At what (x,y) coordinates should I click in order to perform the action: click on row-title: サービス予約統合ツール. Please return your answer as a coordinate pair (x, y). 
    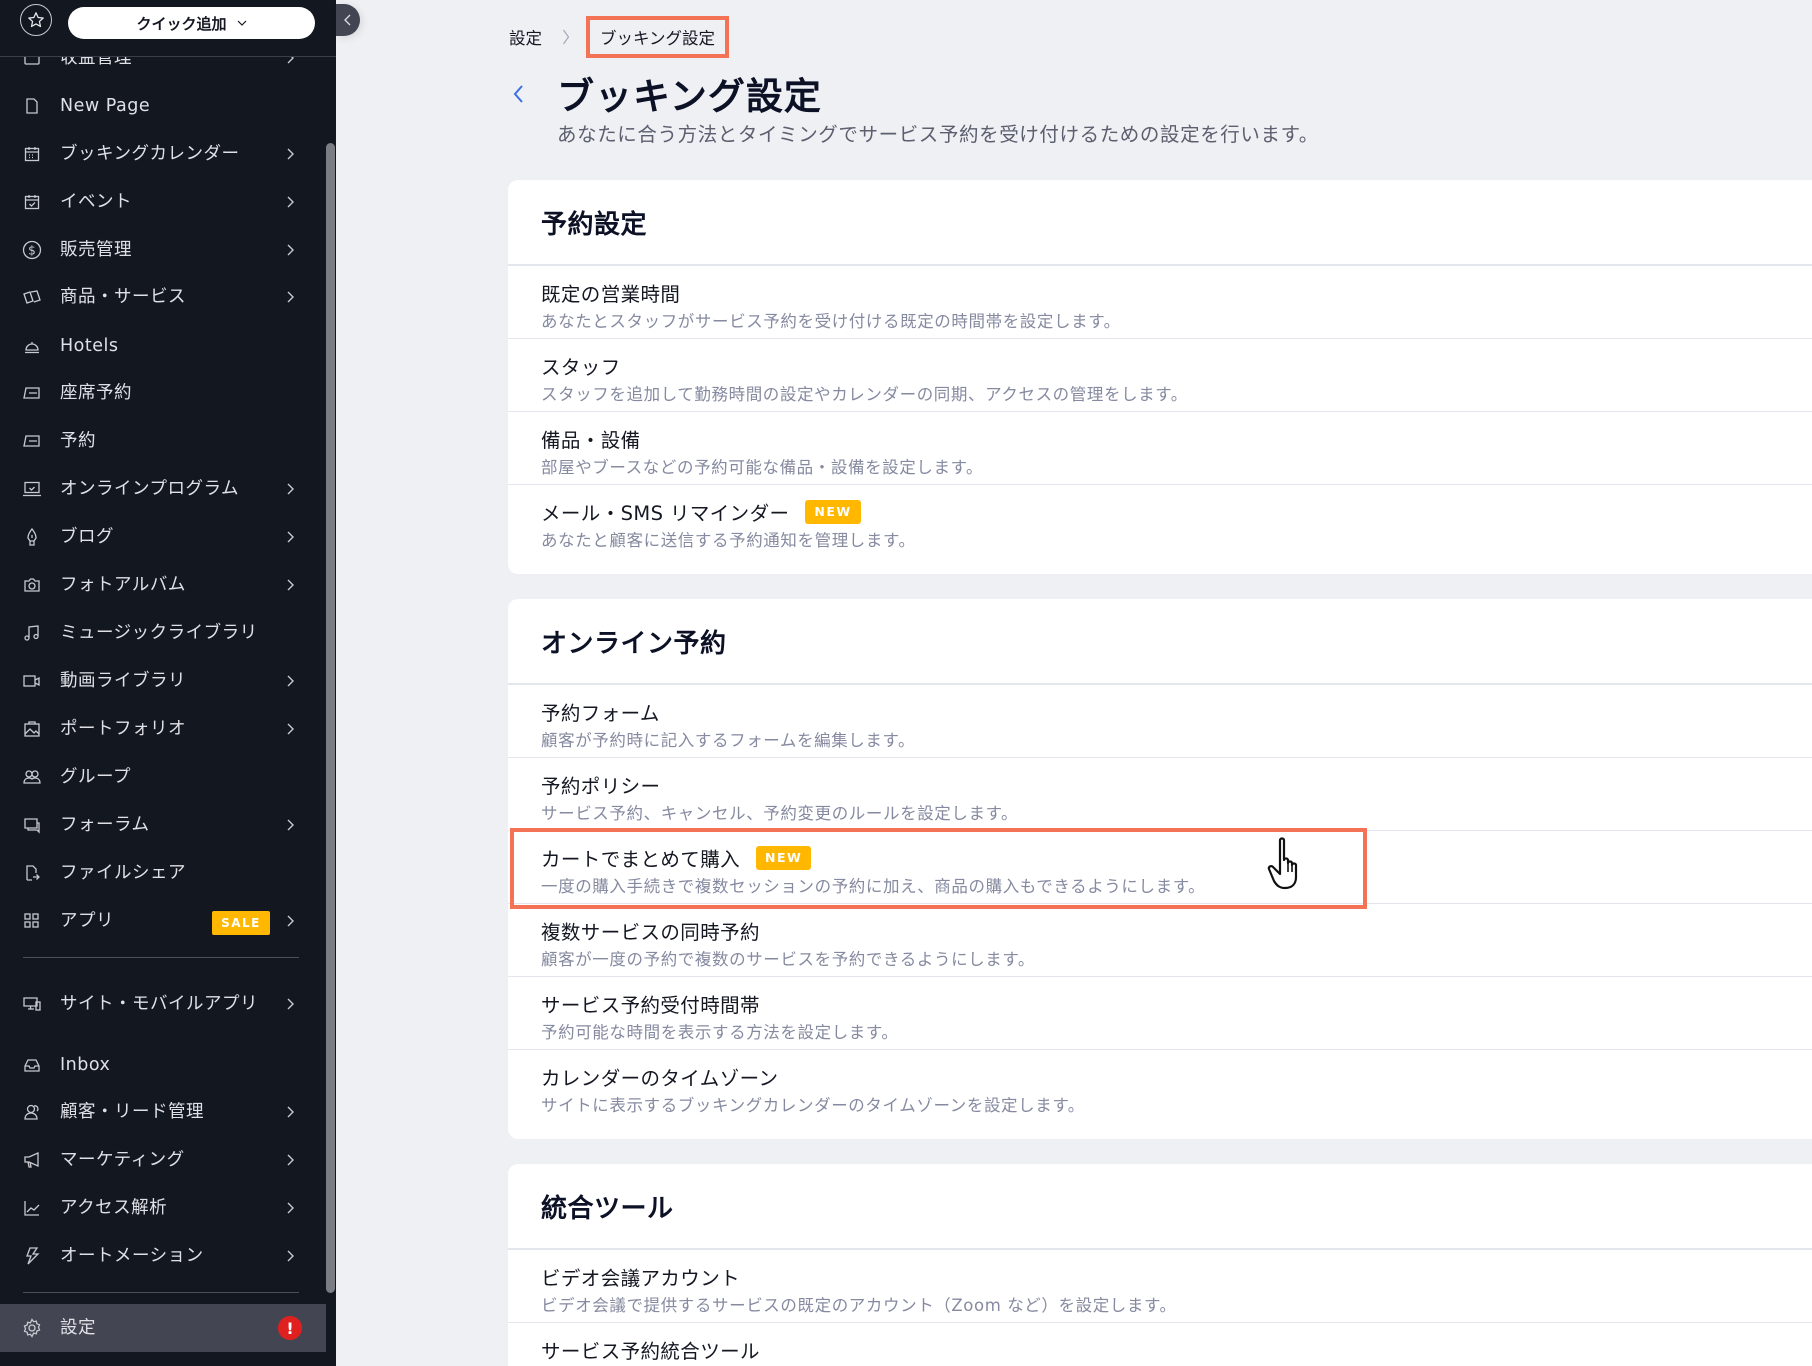
    Looking at the image, I should click on (650, 1351).